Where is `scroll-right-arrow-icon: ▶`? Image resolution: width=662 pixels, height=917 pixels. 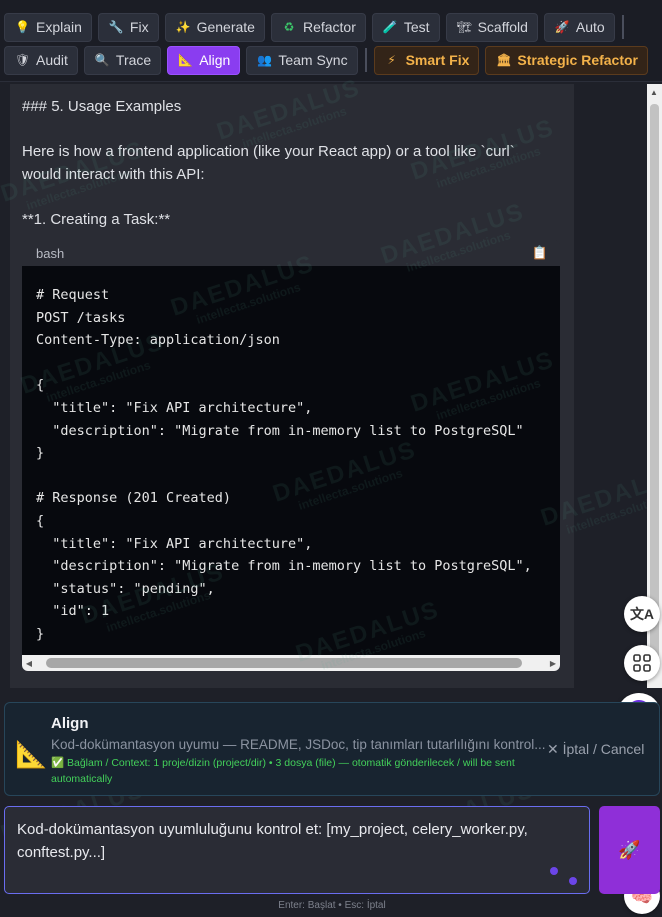
scroll-right-arrow-icon: ▶ is located at coordinates (553, 663).